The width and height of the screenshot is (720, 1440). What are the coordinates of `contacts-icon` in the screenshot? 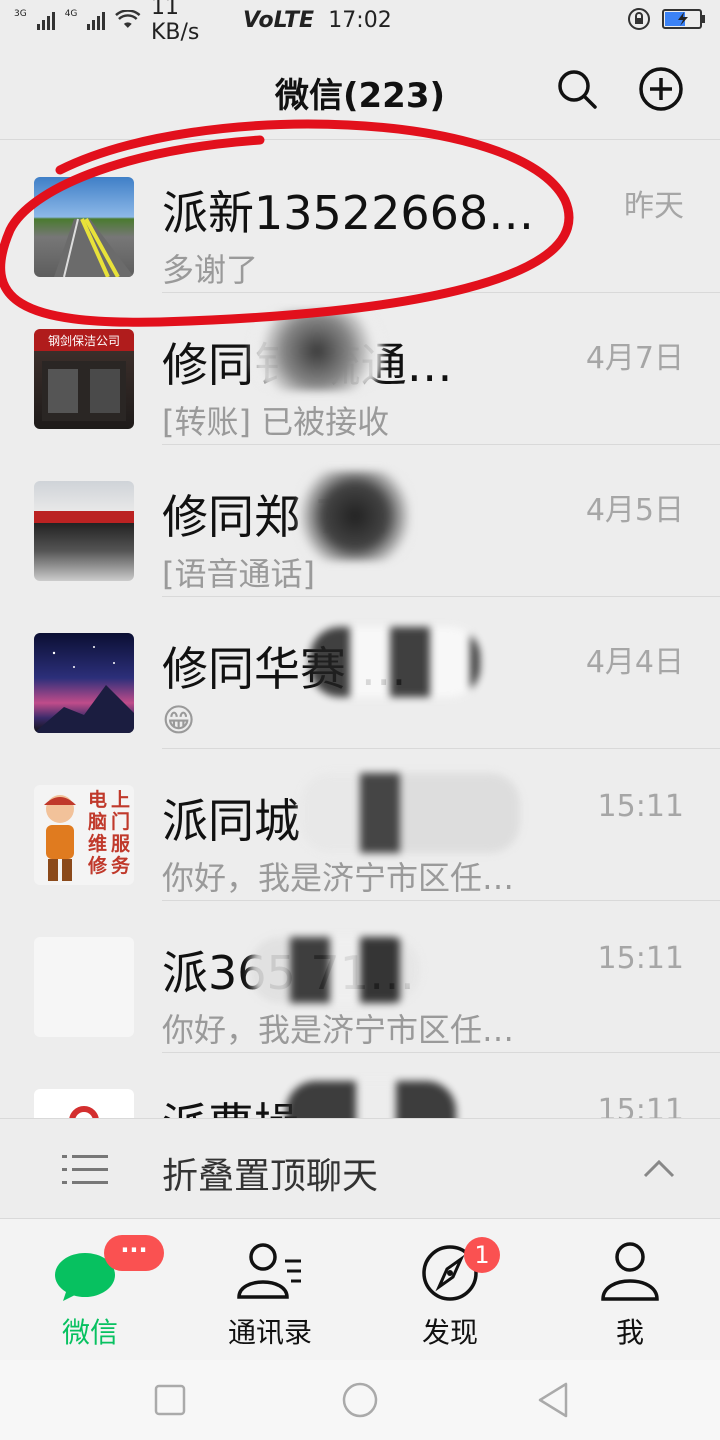 It's located at (269, 1271).